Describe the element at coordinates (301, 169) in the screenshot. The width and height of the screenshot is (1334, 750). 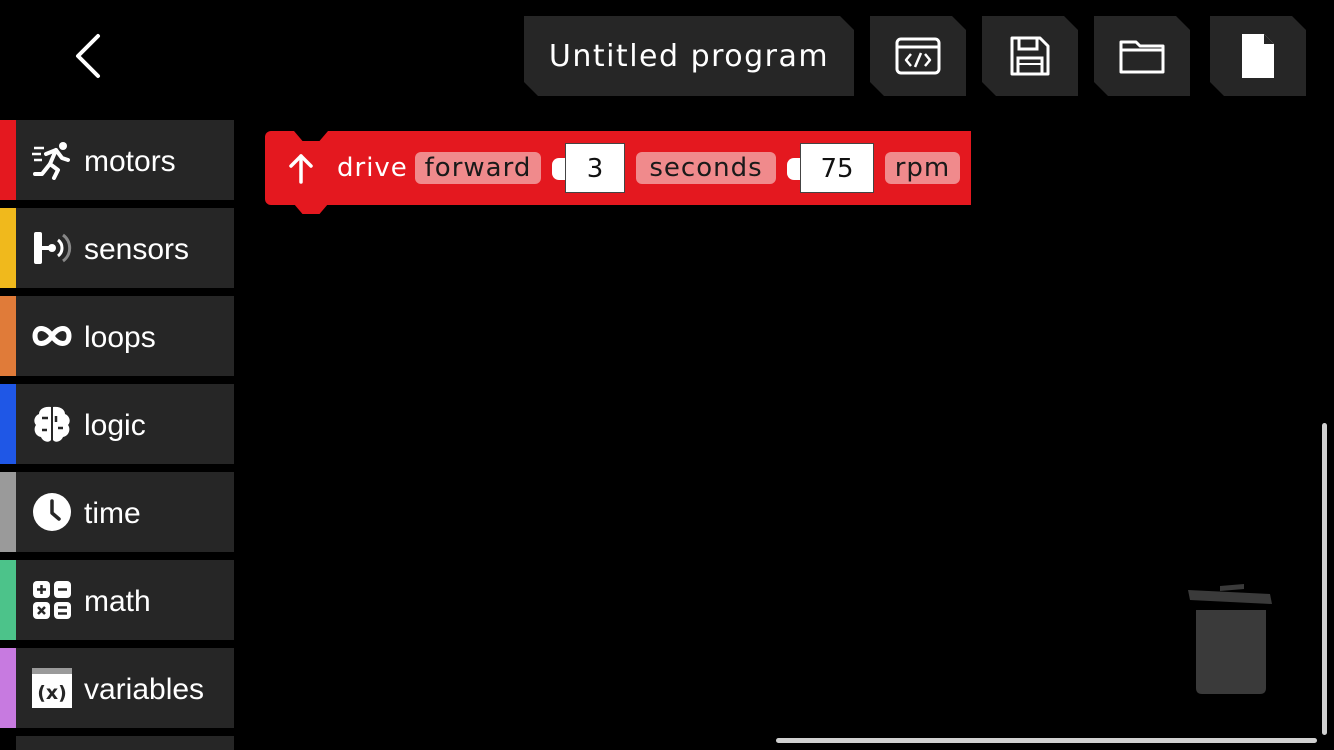
I see `arrow-up-icon` at that location.